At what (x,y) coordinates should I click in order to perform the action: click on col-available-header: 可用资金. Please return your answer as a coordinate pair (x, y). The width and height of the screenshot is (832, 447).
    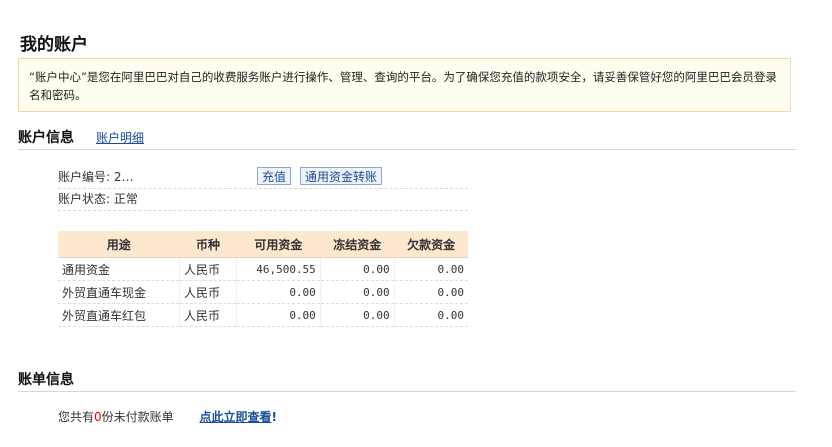
    Looking at the image, I should click on (278, 244).